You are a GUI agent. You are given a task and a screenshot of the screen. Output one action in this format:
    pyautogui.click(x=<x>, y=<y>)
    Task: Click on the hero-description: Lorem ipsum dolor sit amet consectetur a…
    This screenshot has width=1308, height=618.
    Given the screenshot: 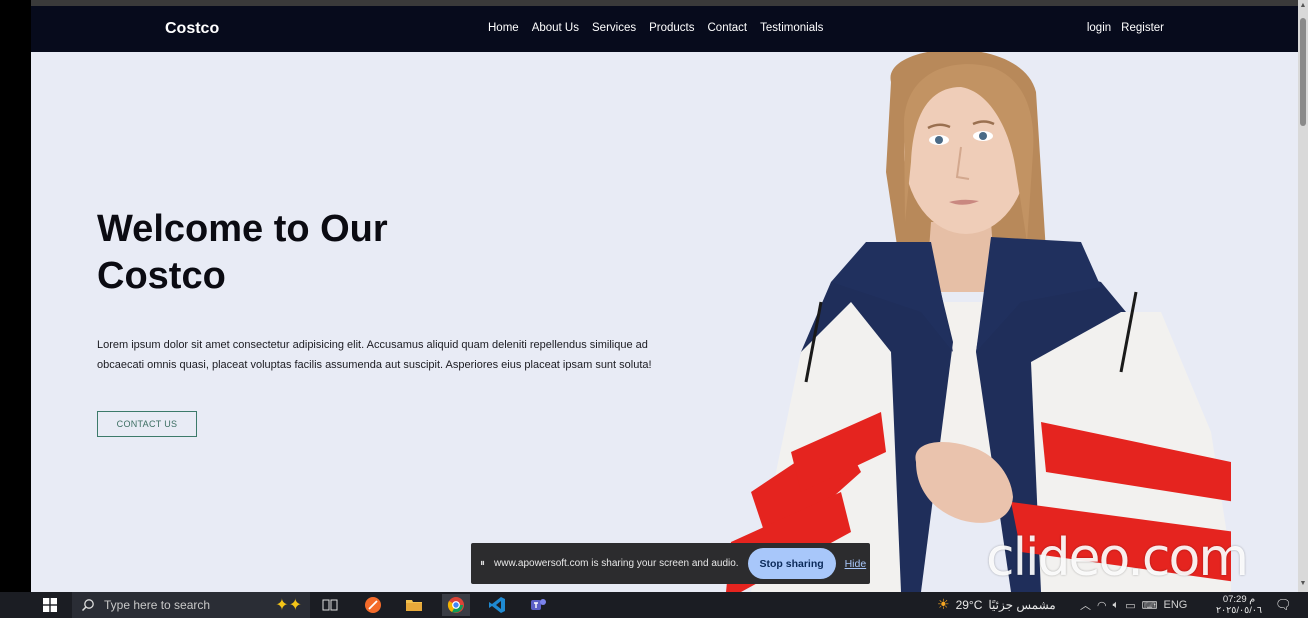 What is the action you would take?
    pyautogui.click(x=374, y=355)
    